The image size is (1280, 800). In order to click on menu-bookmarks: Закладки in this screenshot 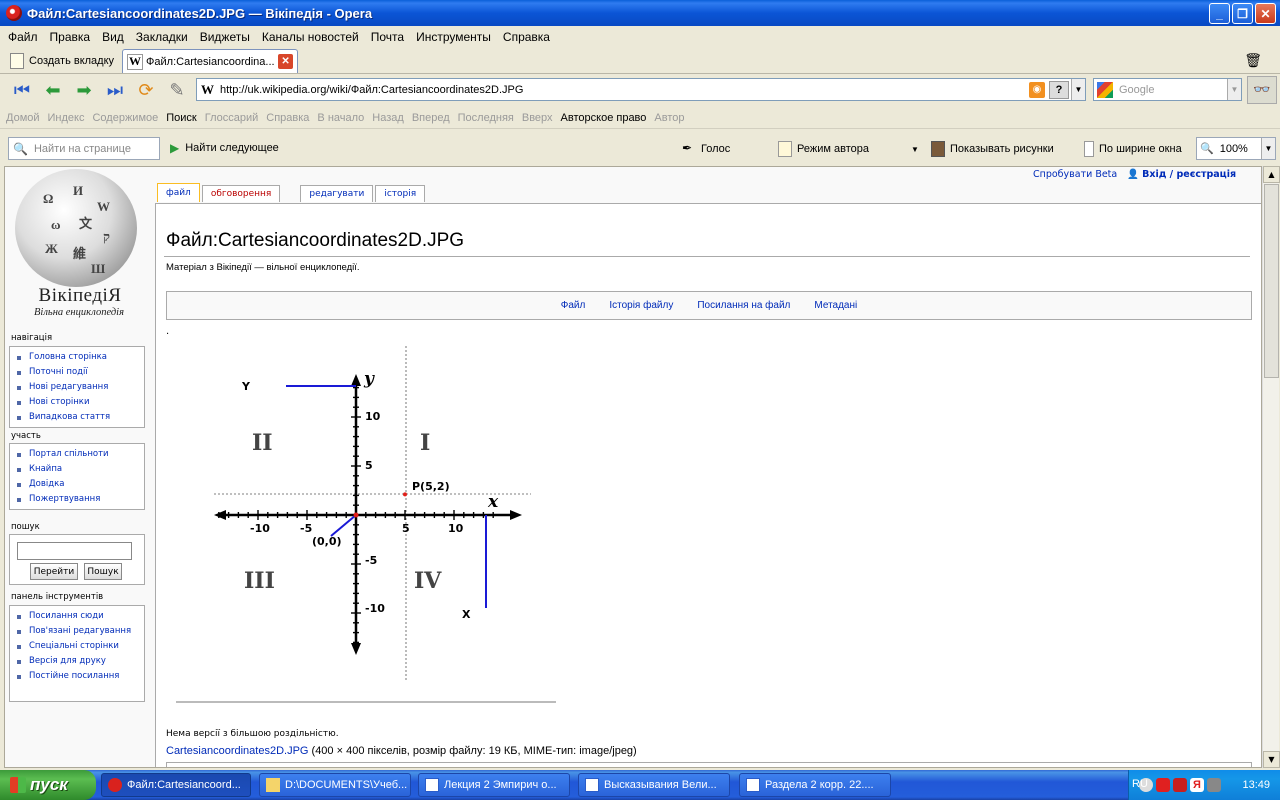, I will do `click(162, 37)`.